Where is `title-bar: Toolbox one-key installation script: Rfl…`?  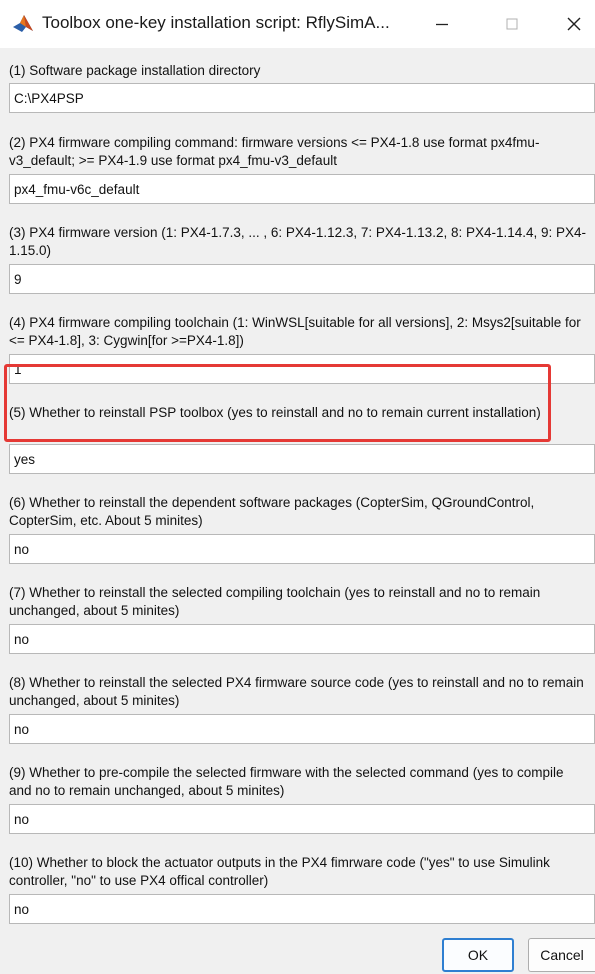 title-bar: Toolbox one-key installation script: Rfl… is located at coordinates (297, 24).